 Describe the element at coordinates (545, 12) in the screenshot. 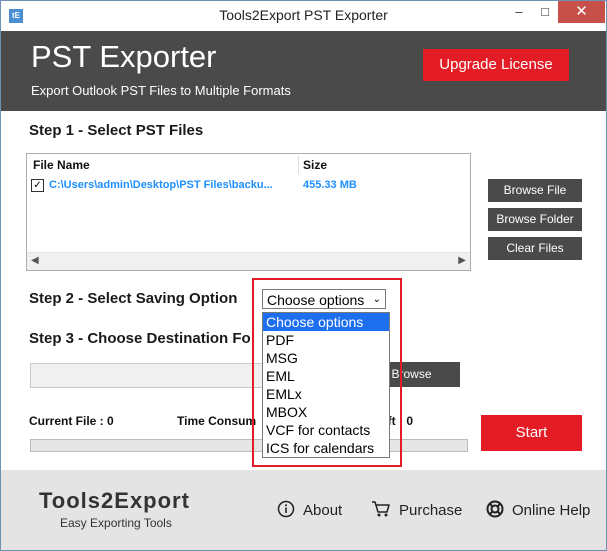

I see `maximize-button: □` at that location.